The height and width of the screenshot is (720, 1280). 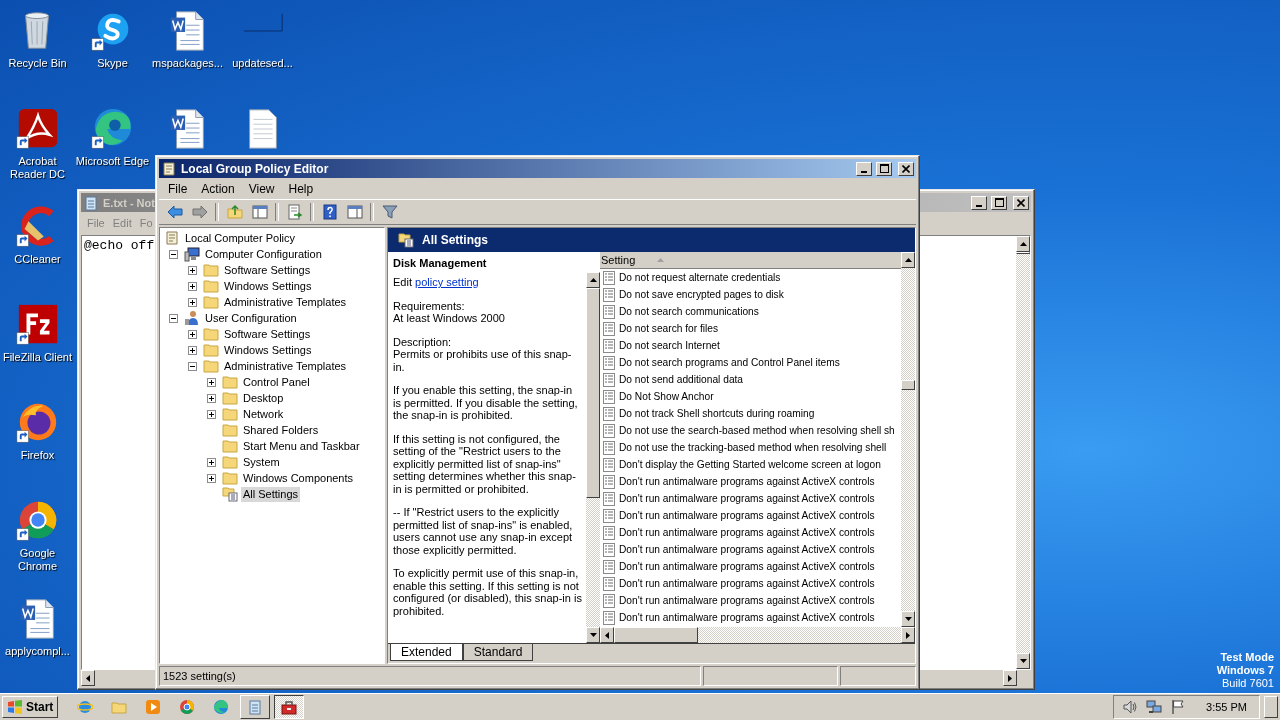 I want to click on setting-name: Do not search for files, so click(x=669, y=328).